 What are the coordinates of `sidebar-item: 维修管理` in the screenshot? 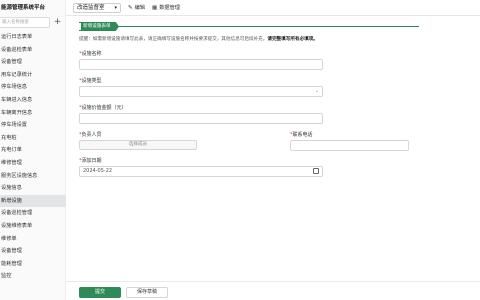 It's located at (33, 163).